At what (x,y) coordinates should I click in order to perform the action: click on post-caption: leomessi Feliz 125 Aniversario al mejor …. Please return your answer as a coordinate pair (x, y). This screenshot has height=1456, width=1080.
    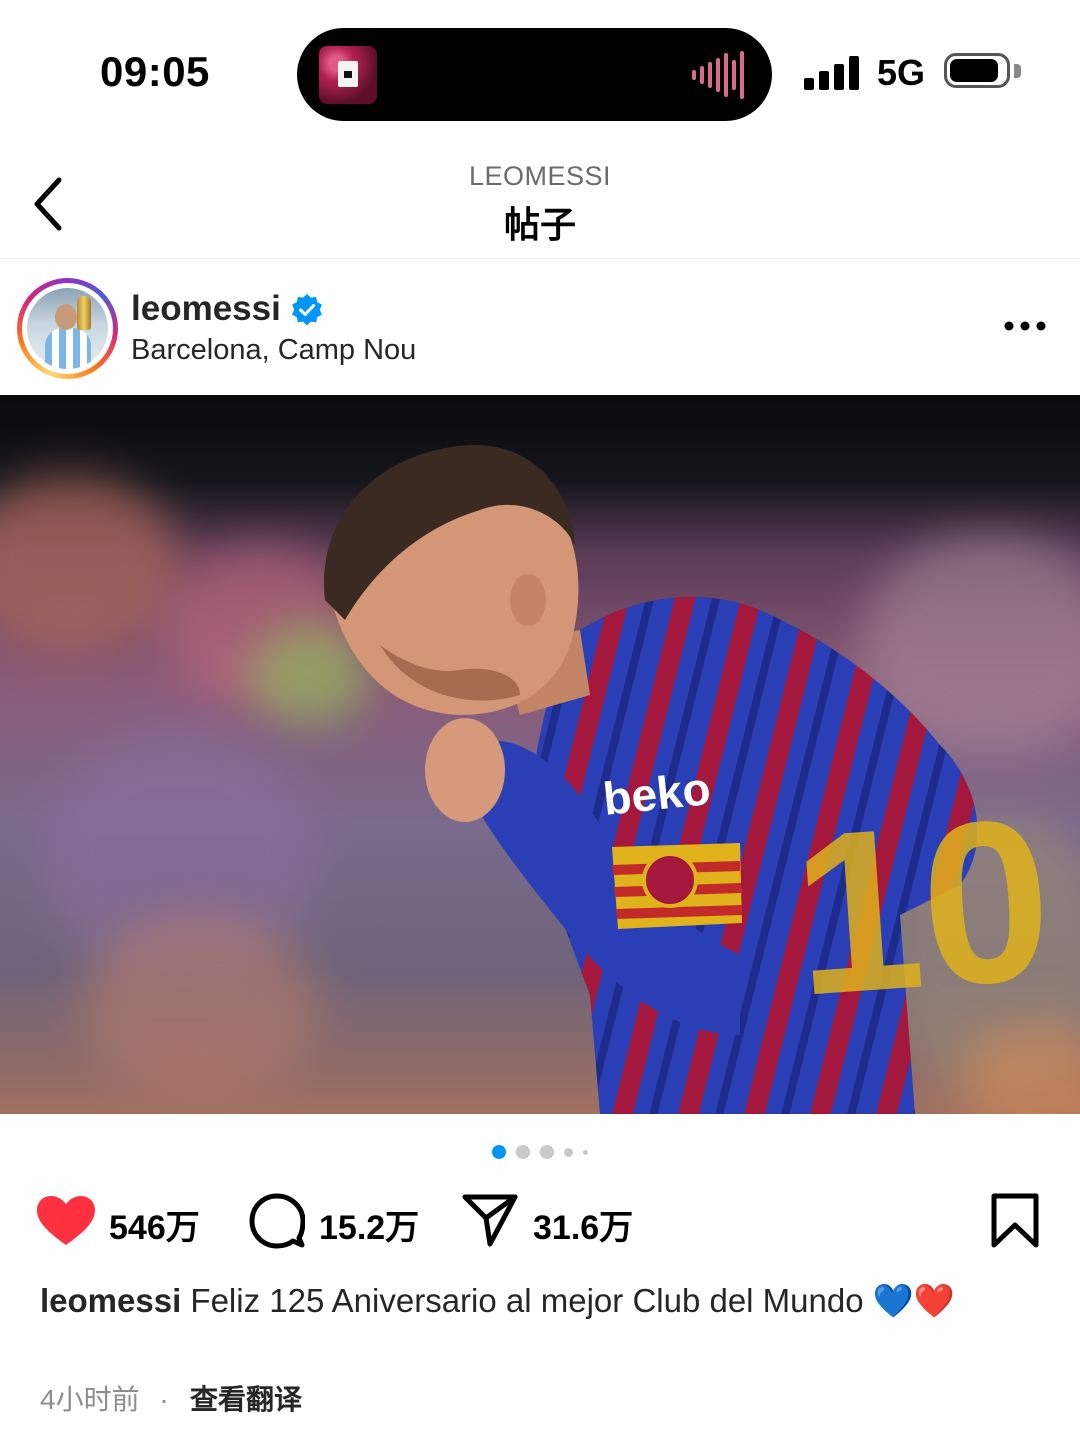
    Looking at the image, I should click on (535, 1300).